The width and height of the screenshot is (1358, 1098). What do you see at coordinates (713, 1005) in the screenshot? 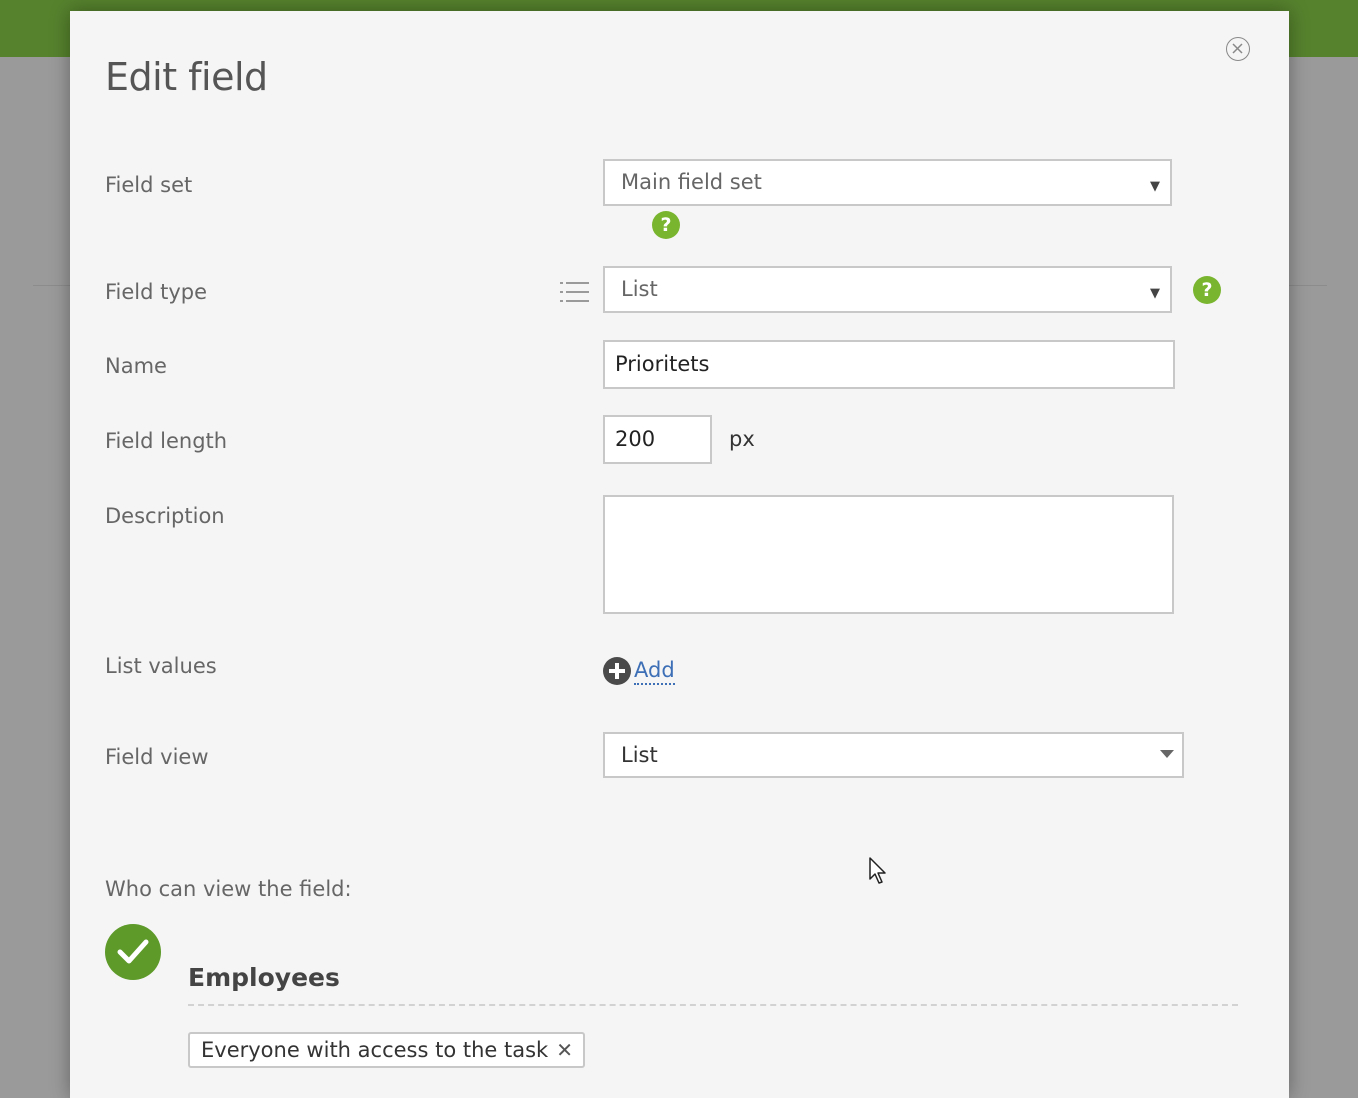
I see `group-divider` at bounding box center [713, 1005].